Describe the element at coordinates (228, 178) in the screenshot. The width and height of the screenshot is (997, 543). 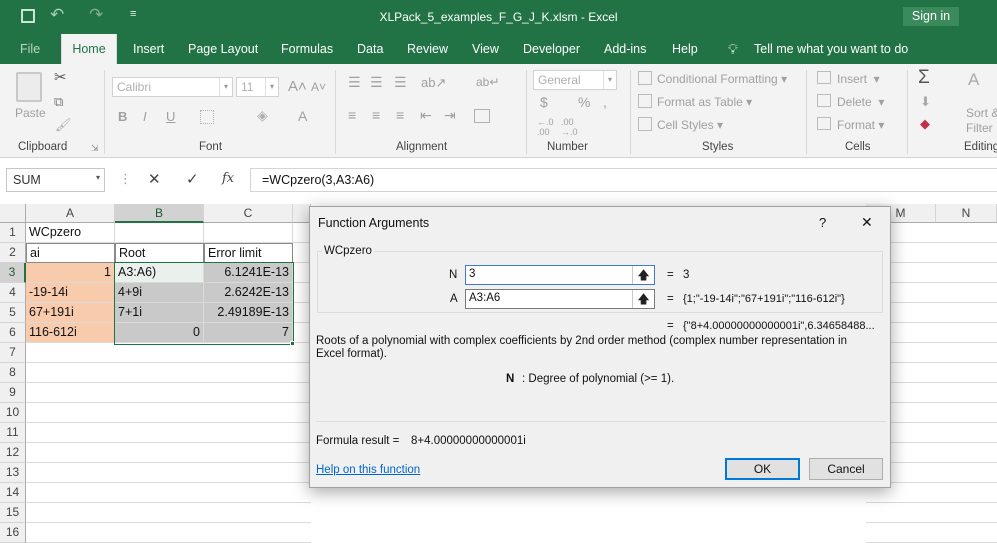
I see `insert-function-icon: fx` at that location.